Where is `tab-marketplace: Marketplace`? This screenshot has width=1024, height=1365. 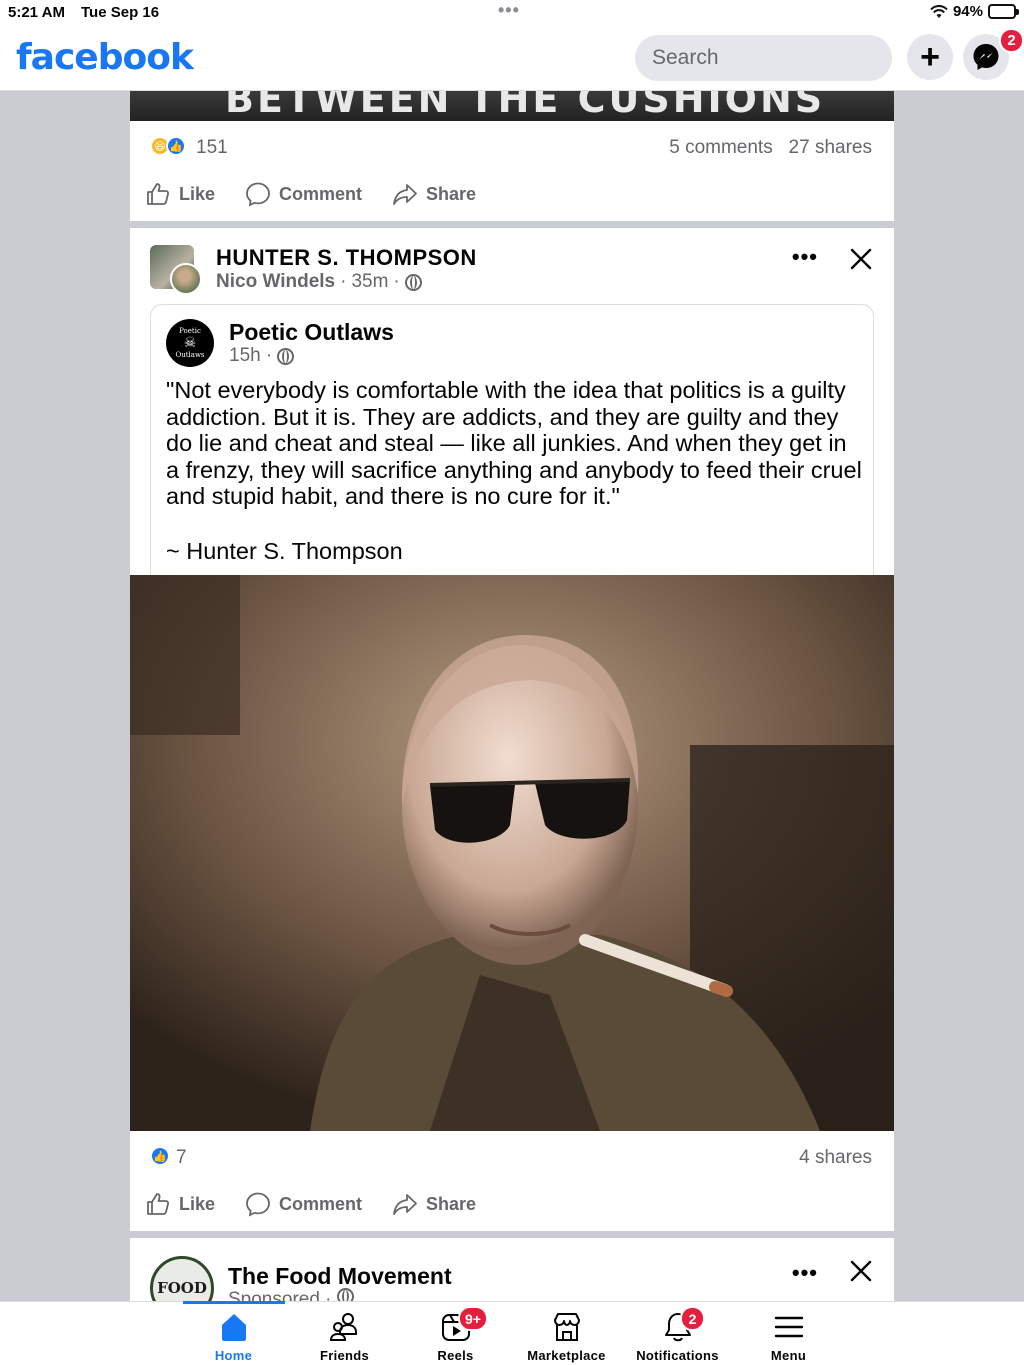 tab-marketplace: Marketplace is located at coordinates (566, 1336).